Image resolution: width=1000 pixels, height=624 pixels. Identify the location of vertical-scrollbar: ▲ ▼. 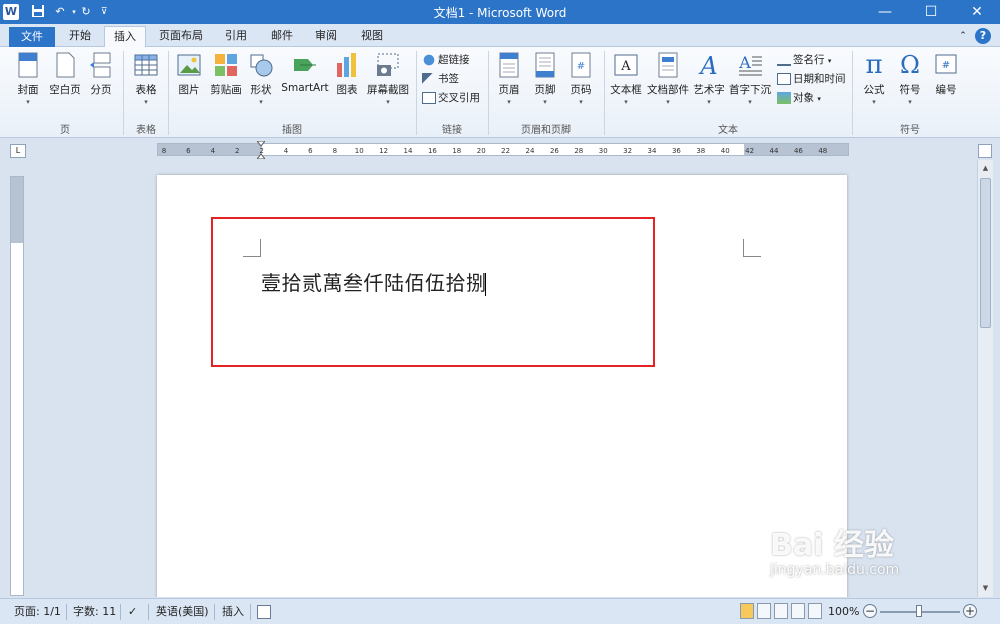
(985, 378).